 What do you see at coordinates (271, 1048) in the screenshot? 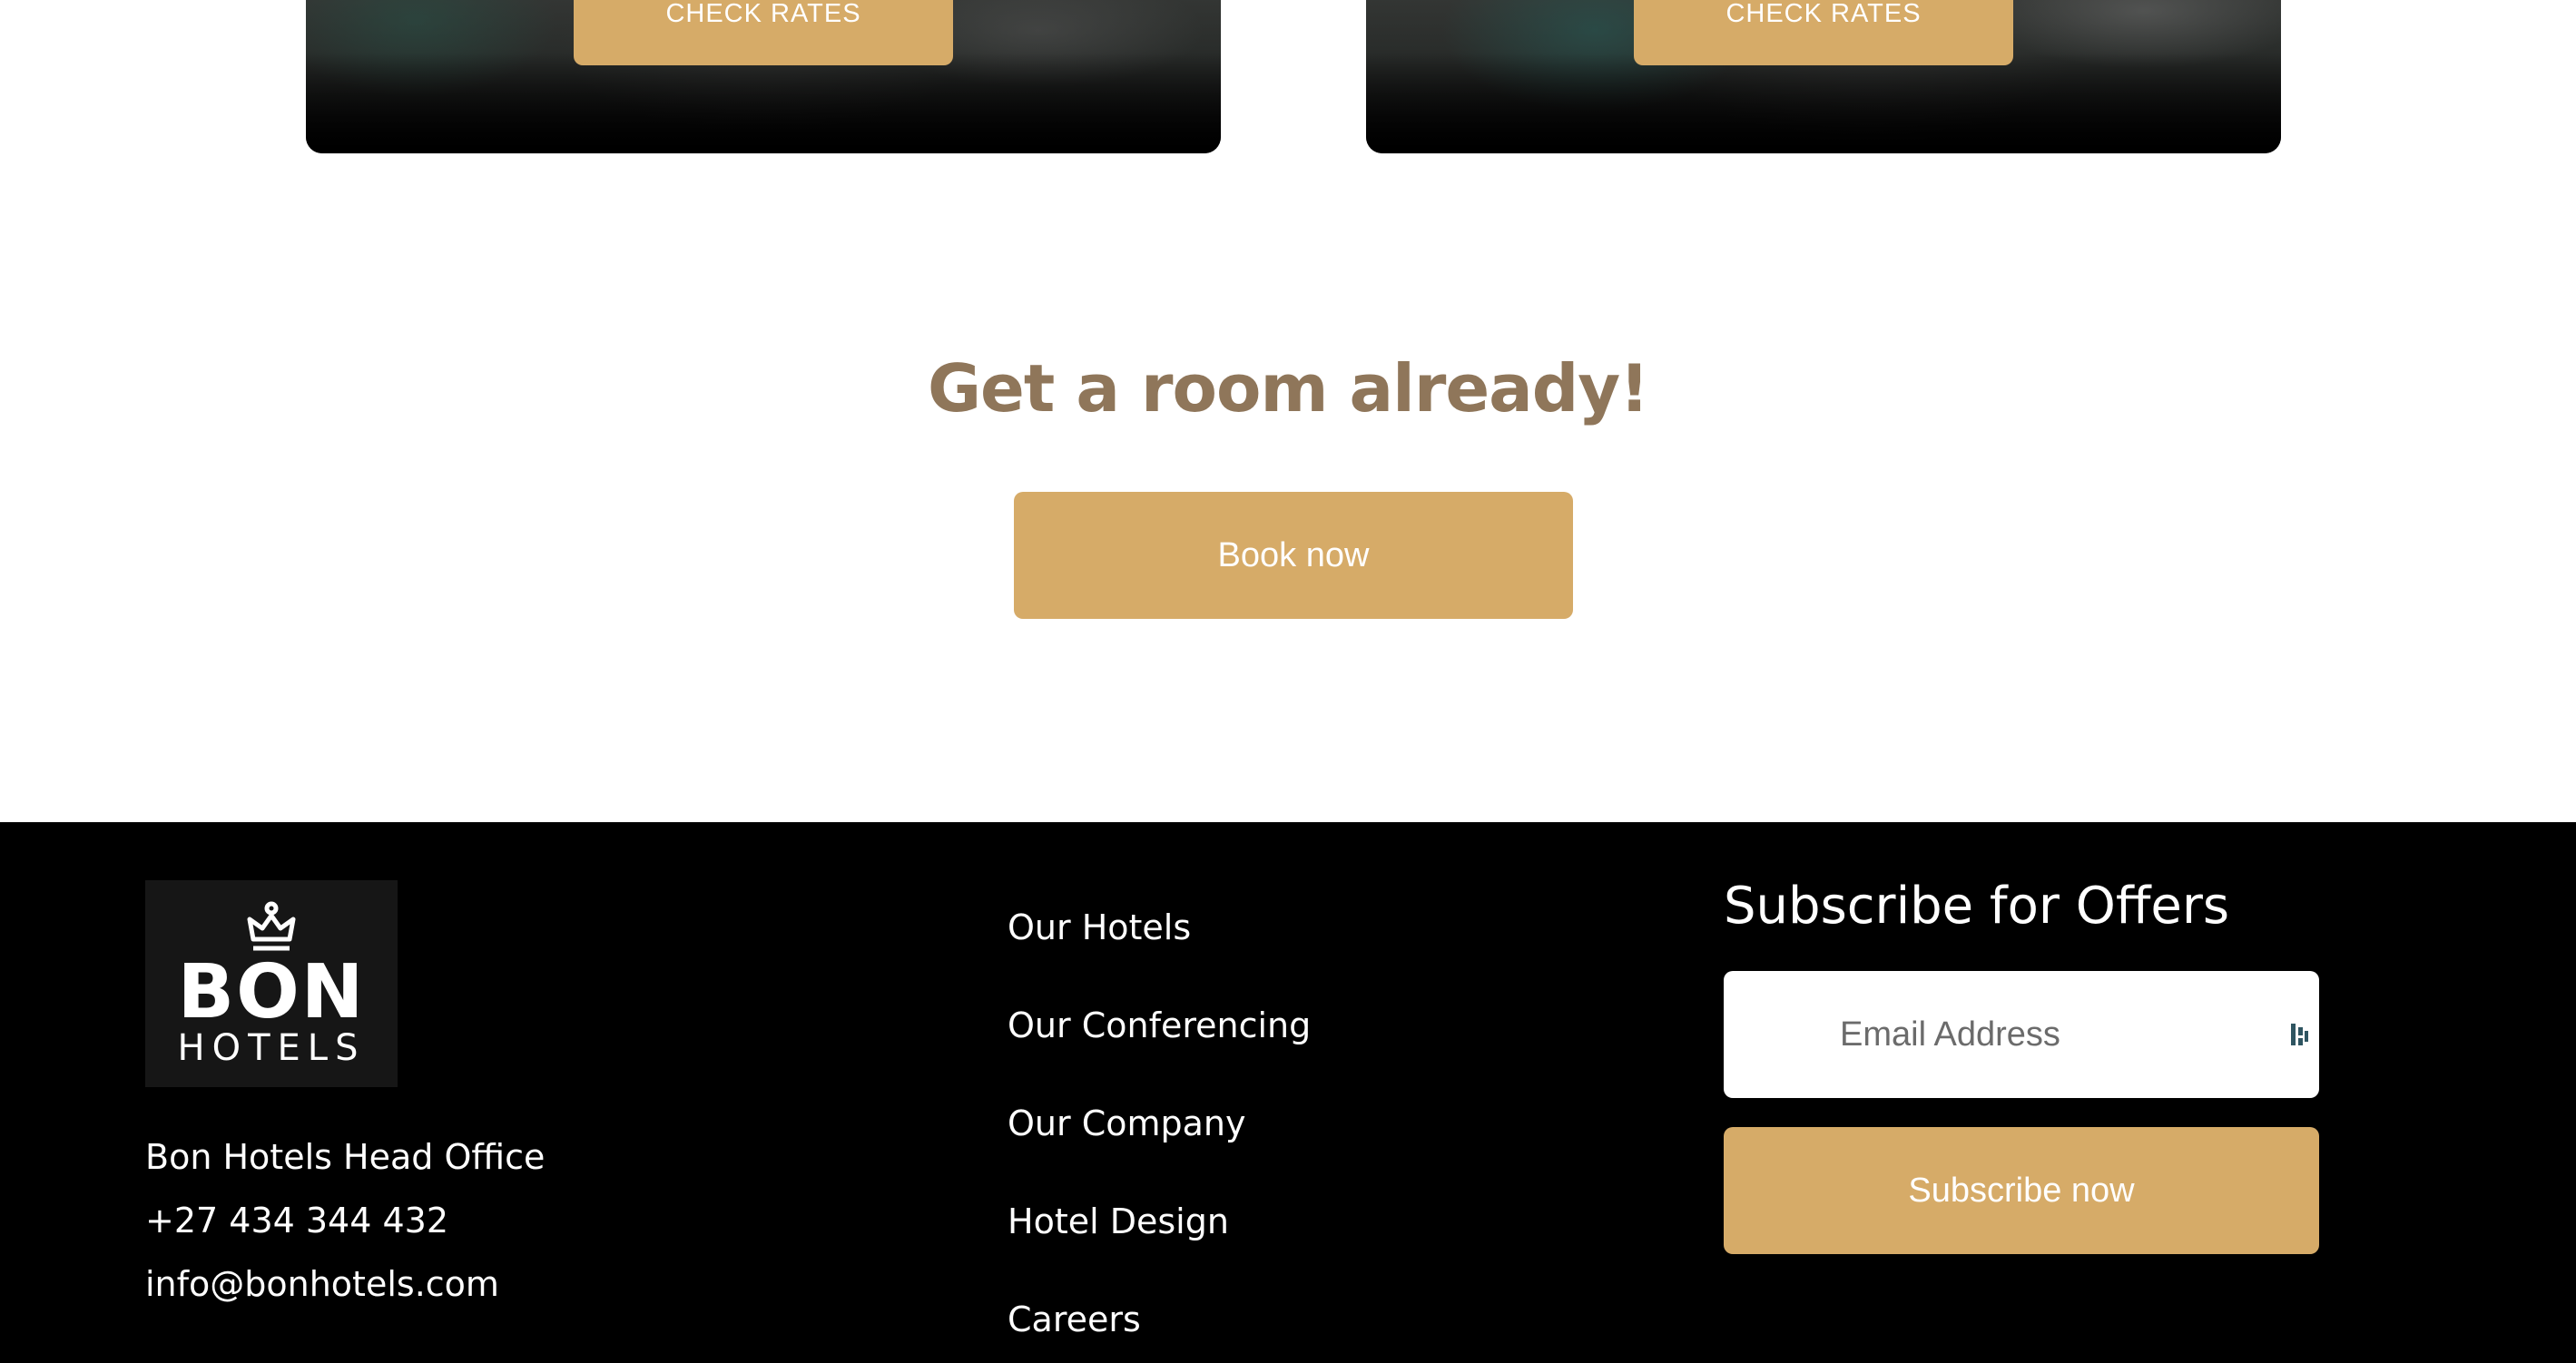
I see `logo-subtitle: HOTELS` at bounding box center [271, 1048].